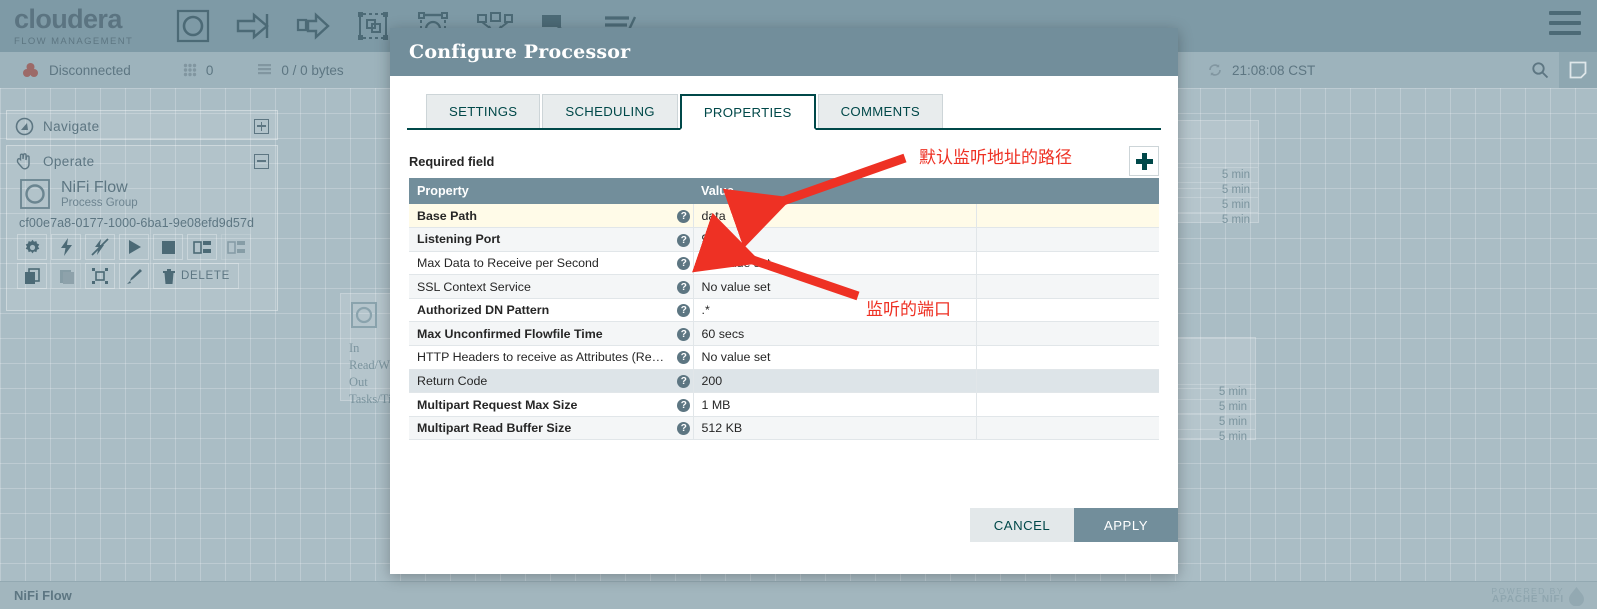 Image resolution: width=1597 pixels, height=609 pixels. What do you see at coordinates (538, 404) in the screenshot?
I see `property-name: Multipart Request Max Size` at bounding box center [538, 404].